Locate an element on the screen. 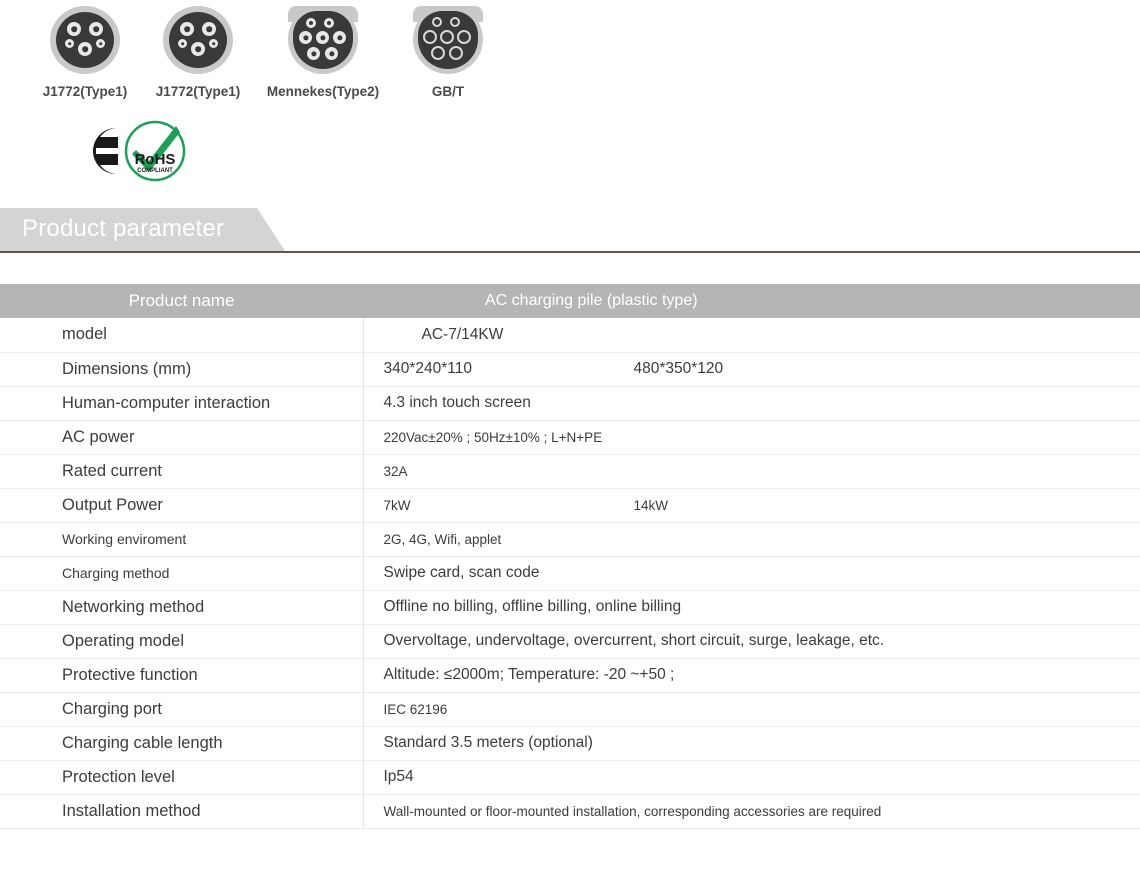  mennekes-type2-connector-icon is located at coordinates (323, 40).